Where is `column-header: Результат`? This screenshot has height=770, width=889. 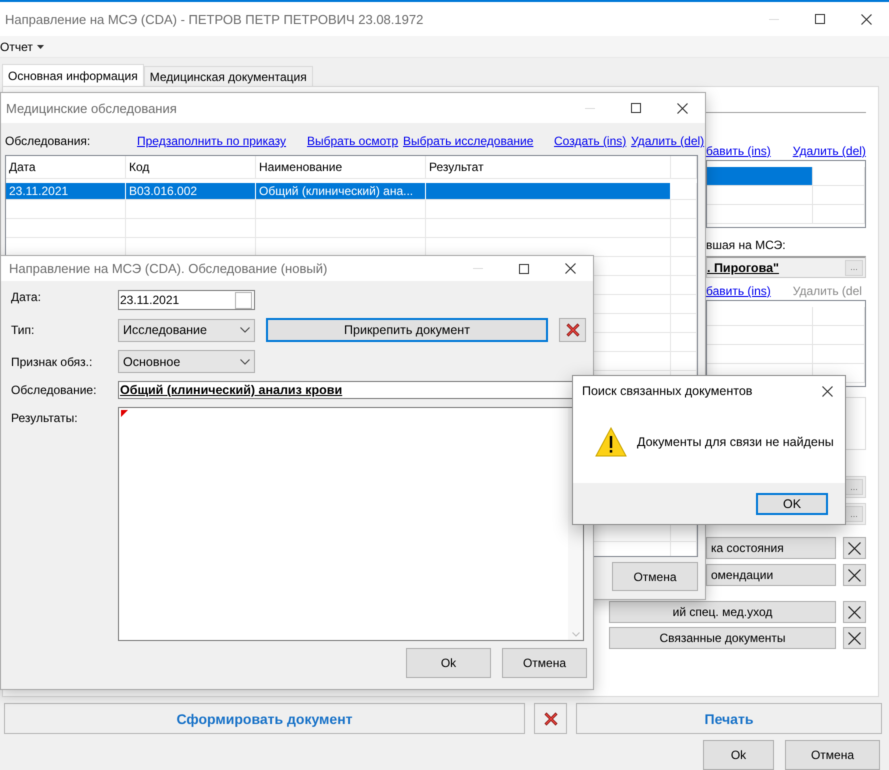
column-header: Результат is located at coordinates (548, 167).